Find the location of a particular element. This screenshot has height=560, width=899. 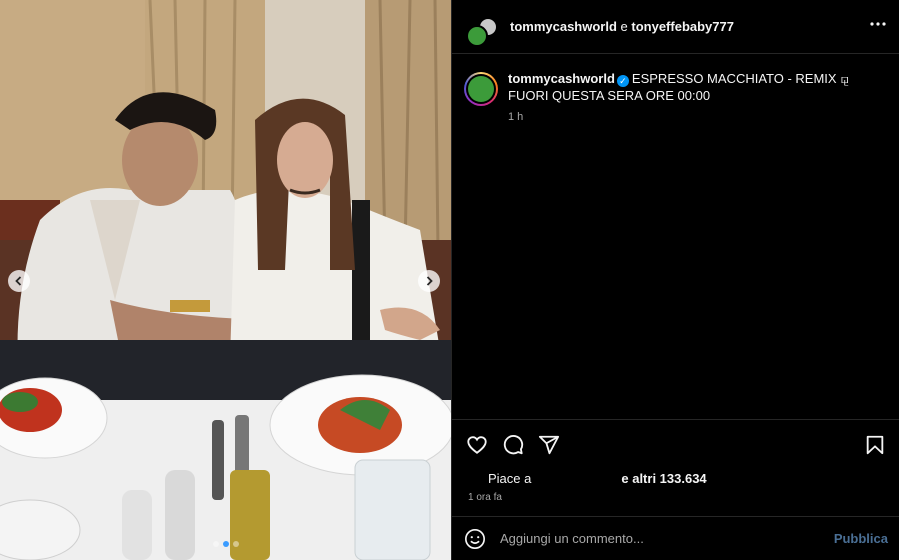

likes-summary: Piace a e altri 133.634 is located at coordinates (675, 478).